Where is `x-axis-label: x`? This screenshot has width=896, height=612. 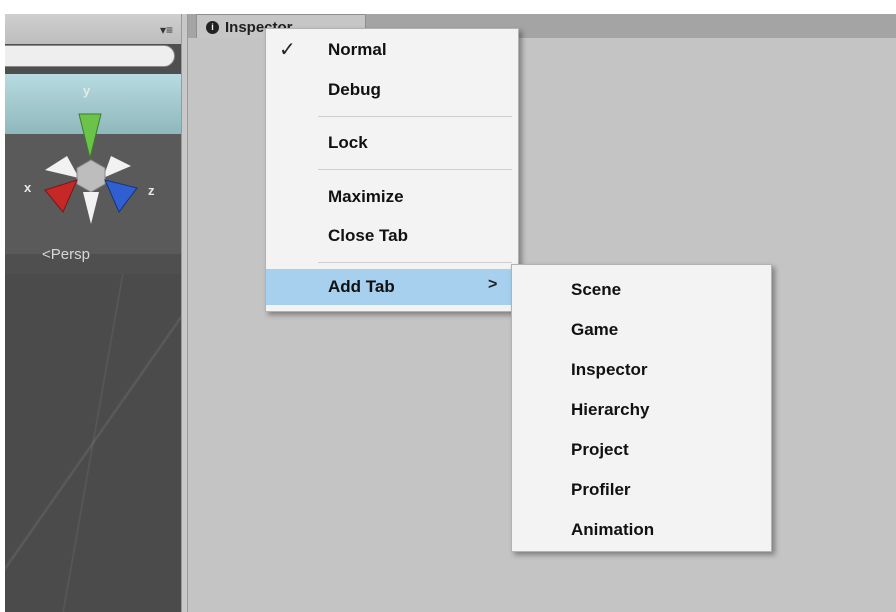
x-axis-label: x is located at coordinates (28, 187).